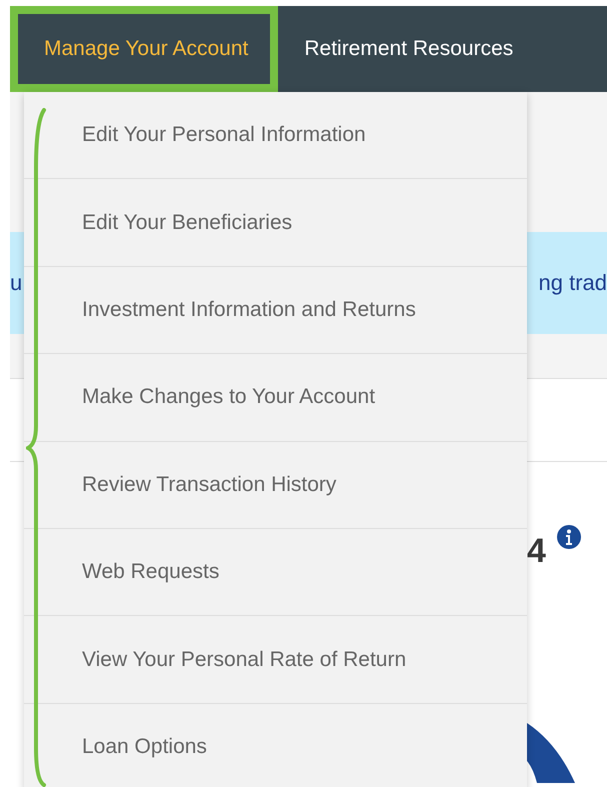 This screenshot has width=607, height=787. What do you see at coordinates (572, 283) in the screenshot?
I see `banner-text: ng trad` at bounding box center [572, 283].